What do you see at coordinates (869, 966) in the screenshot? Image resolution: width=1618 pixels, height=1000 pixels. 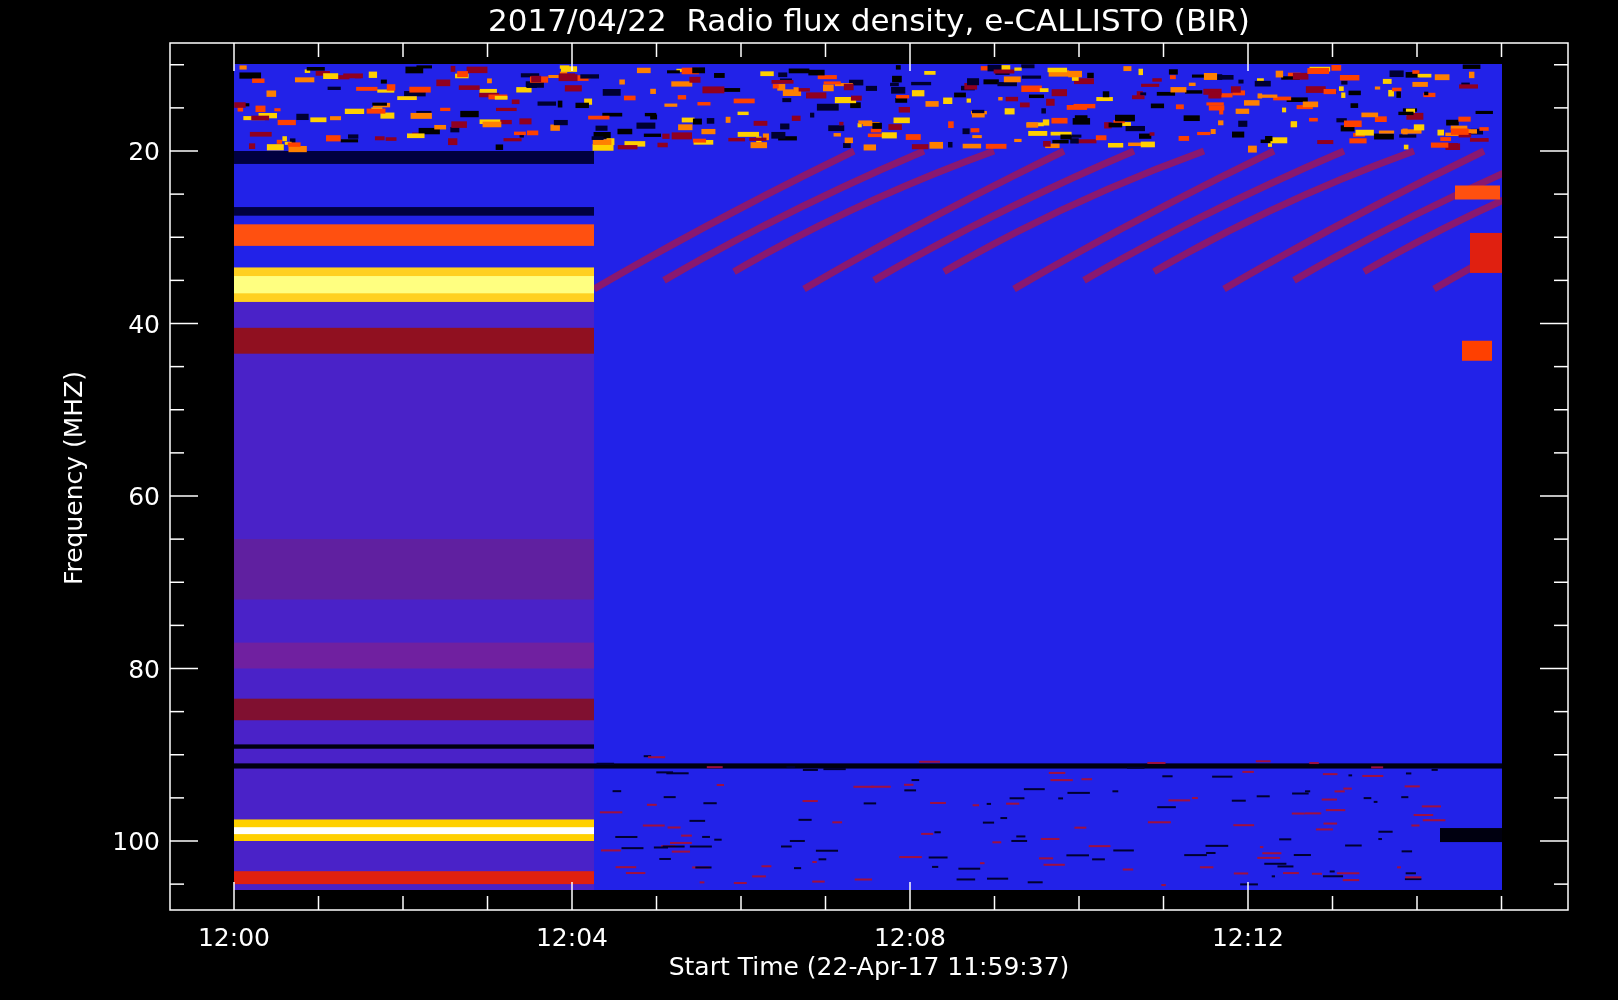 I see `x-axis-label: Start Time (22-Apr-17 11:59:37)` at bounding box center [869, 966].